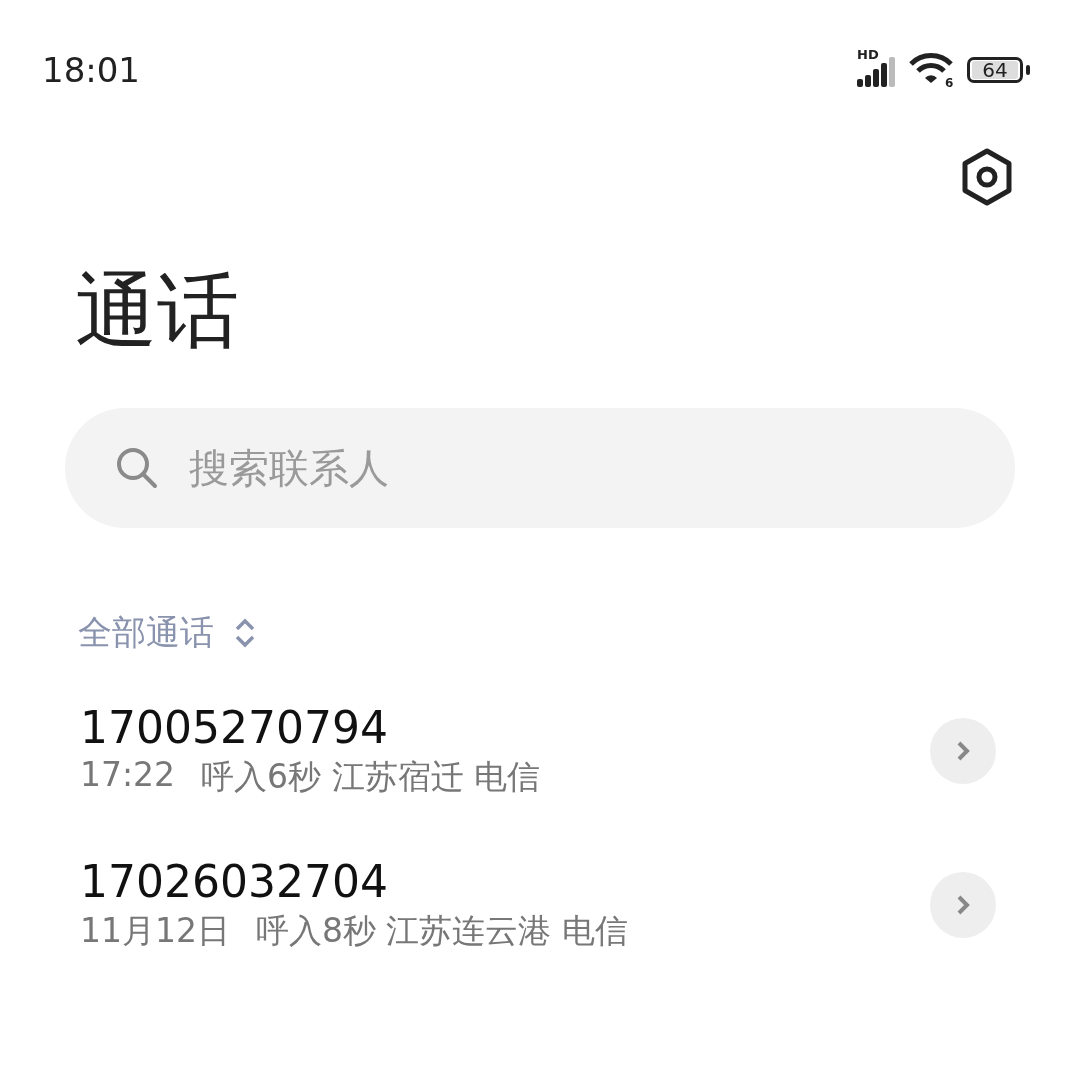 This screenshot has height=1076, width=1080. I want to click on phone-number: 17005270794, so click(310, 727).